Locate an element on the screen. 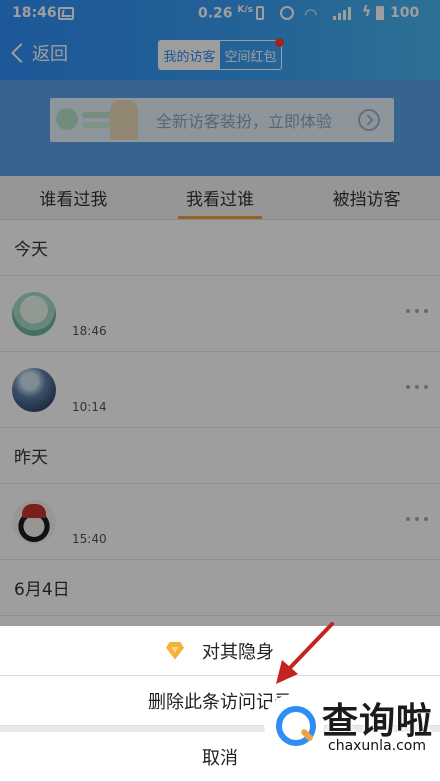 This screenshot has width=440, height=782. diamond-icon is located at coordinates (175, 650).